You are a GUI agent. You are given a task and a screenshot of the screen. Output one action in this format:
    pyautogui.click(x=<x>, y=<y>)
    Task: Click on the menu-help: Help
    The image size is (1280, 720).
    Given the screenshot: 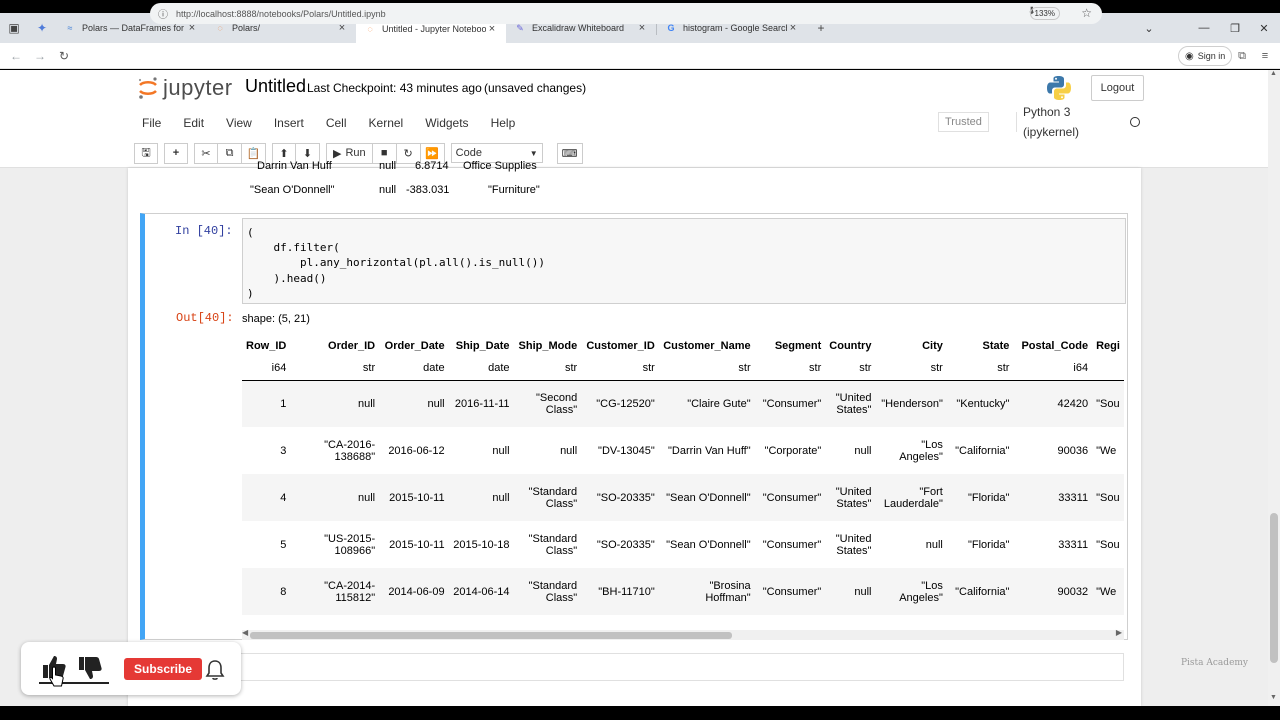 What is the action you would take?
    pyautogui.click(x=503, y=123)
    